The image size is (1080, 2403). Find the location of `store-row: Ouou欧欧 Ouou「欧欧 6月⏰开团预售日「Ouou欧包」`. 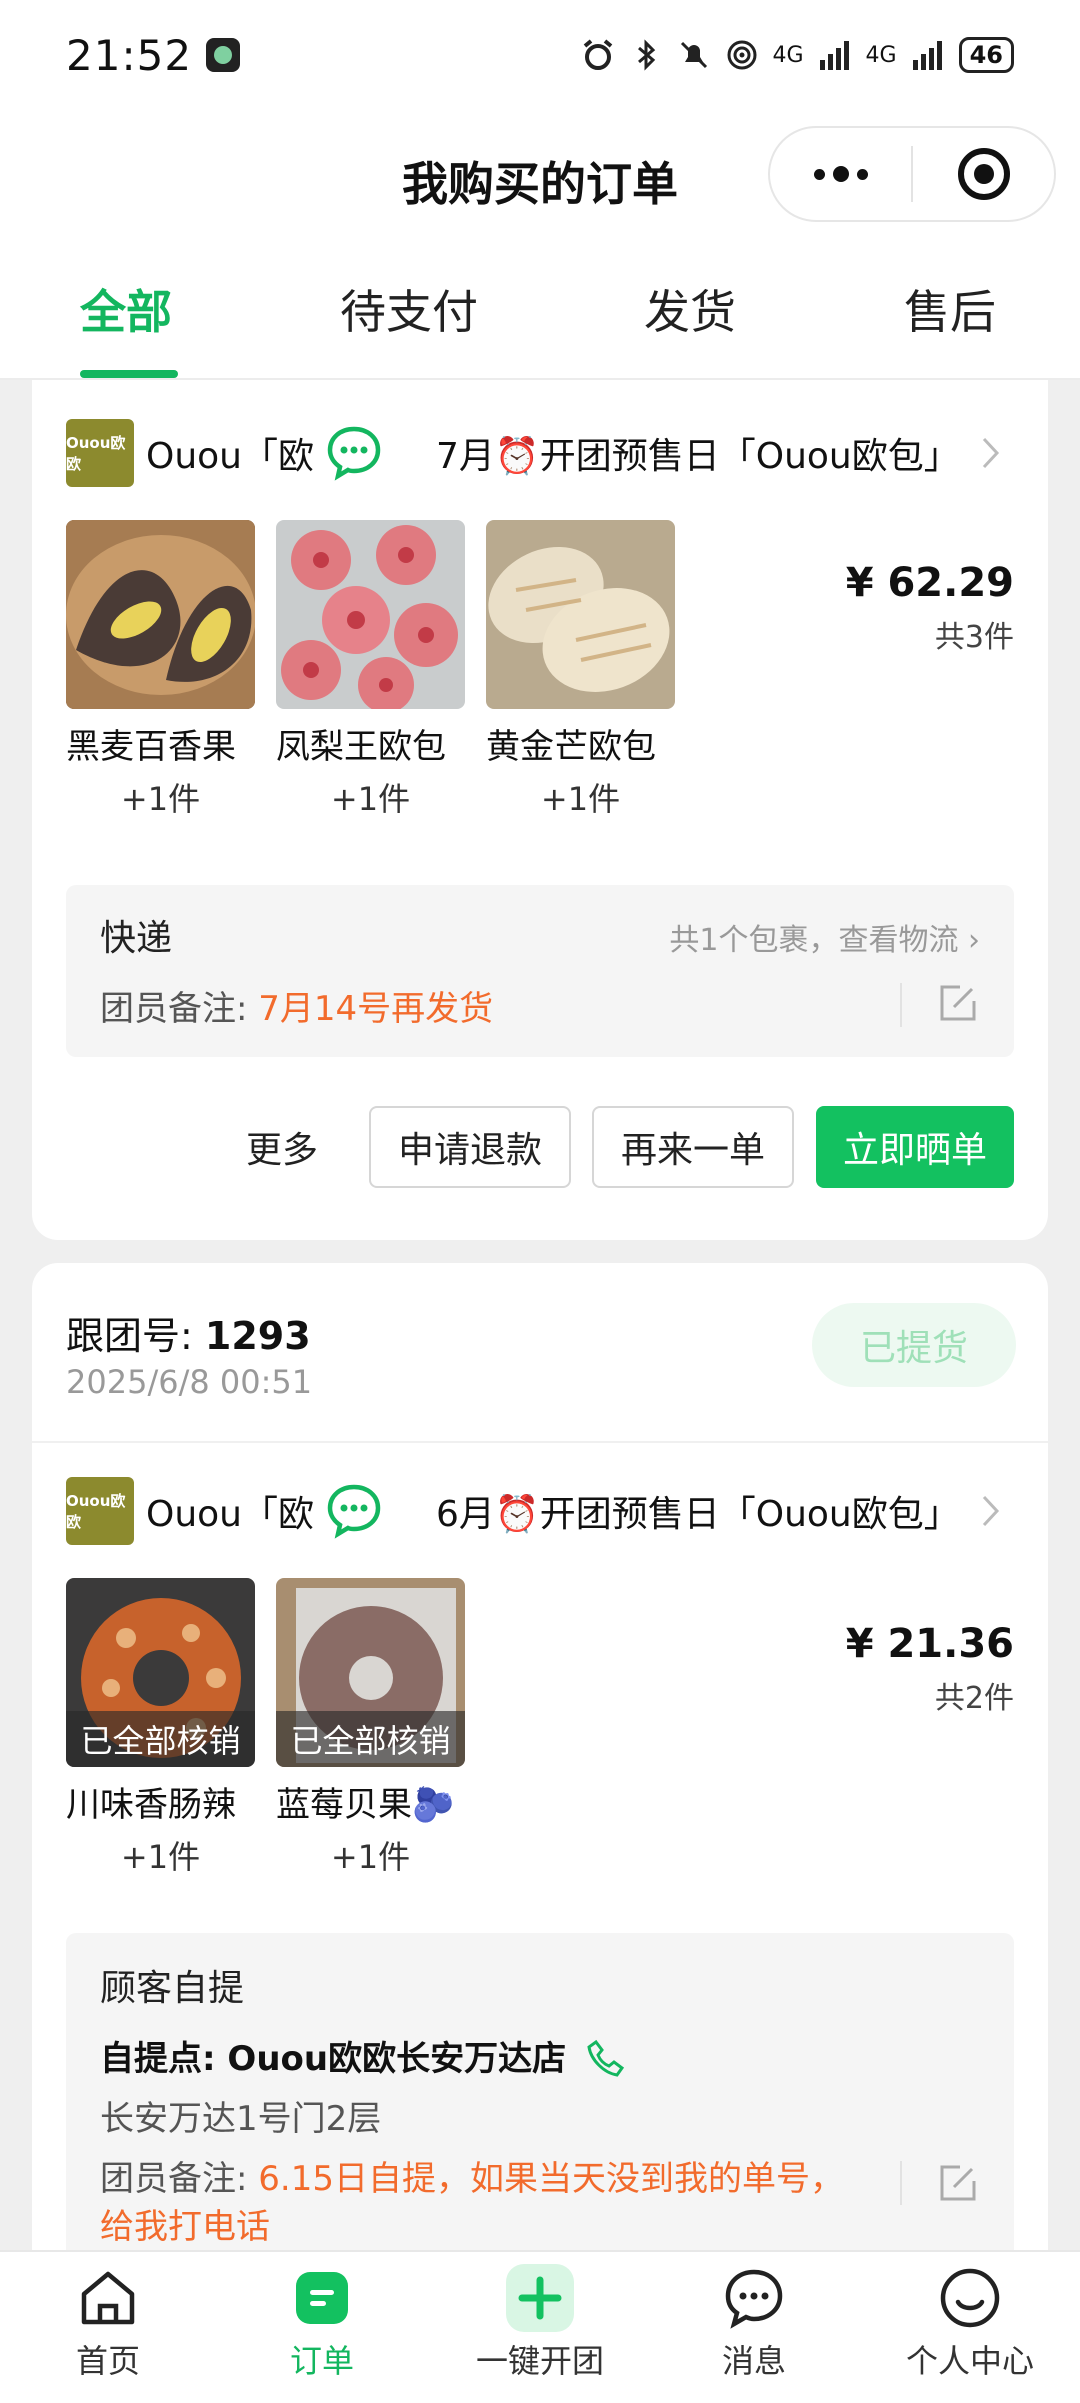

store-row: Ouou欧欧 Ouou「欧欧 6月⏰开团预售日「Ouou欧包」 is located at coordinates (542, 1511).